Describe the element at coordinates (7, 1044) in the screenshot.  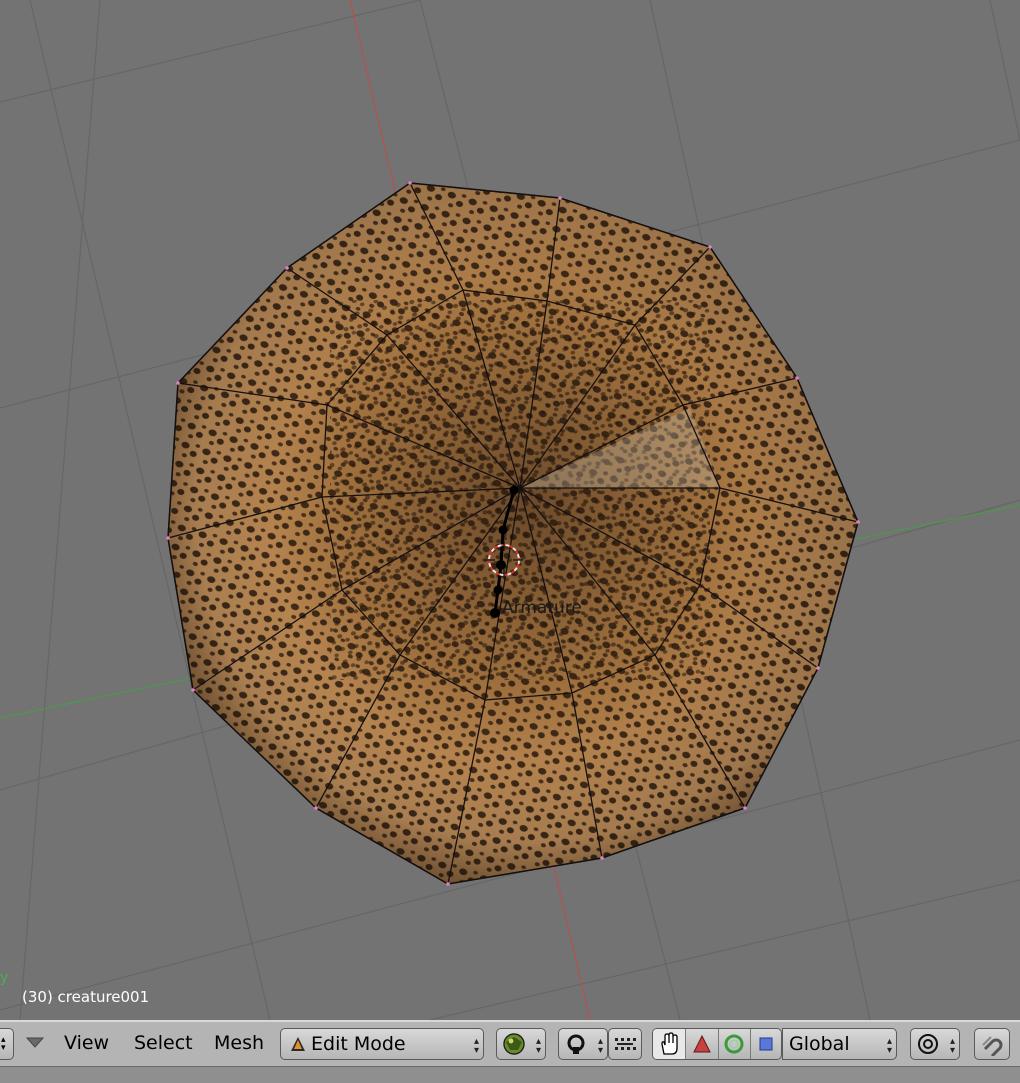
I see `editor-type-selector: ▴ ▾` at that location.